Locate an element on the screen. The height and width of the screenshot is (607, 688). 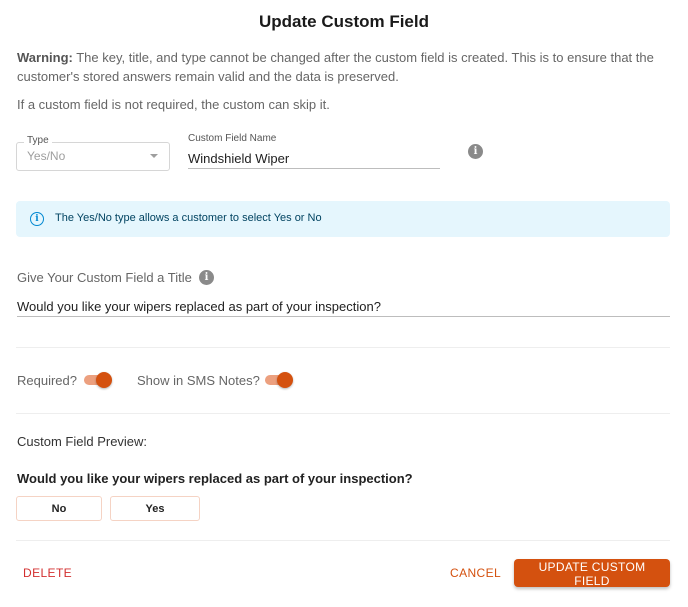
delete-button: DELETE is located at coordinates (47, 573).